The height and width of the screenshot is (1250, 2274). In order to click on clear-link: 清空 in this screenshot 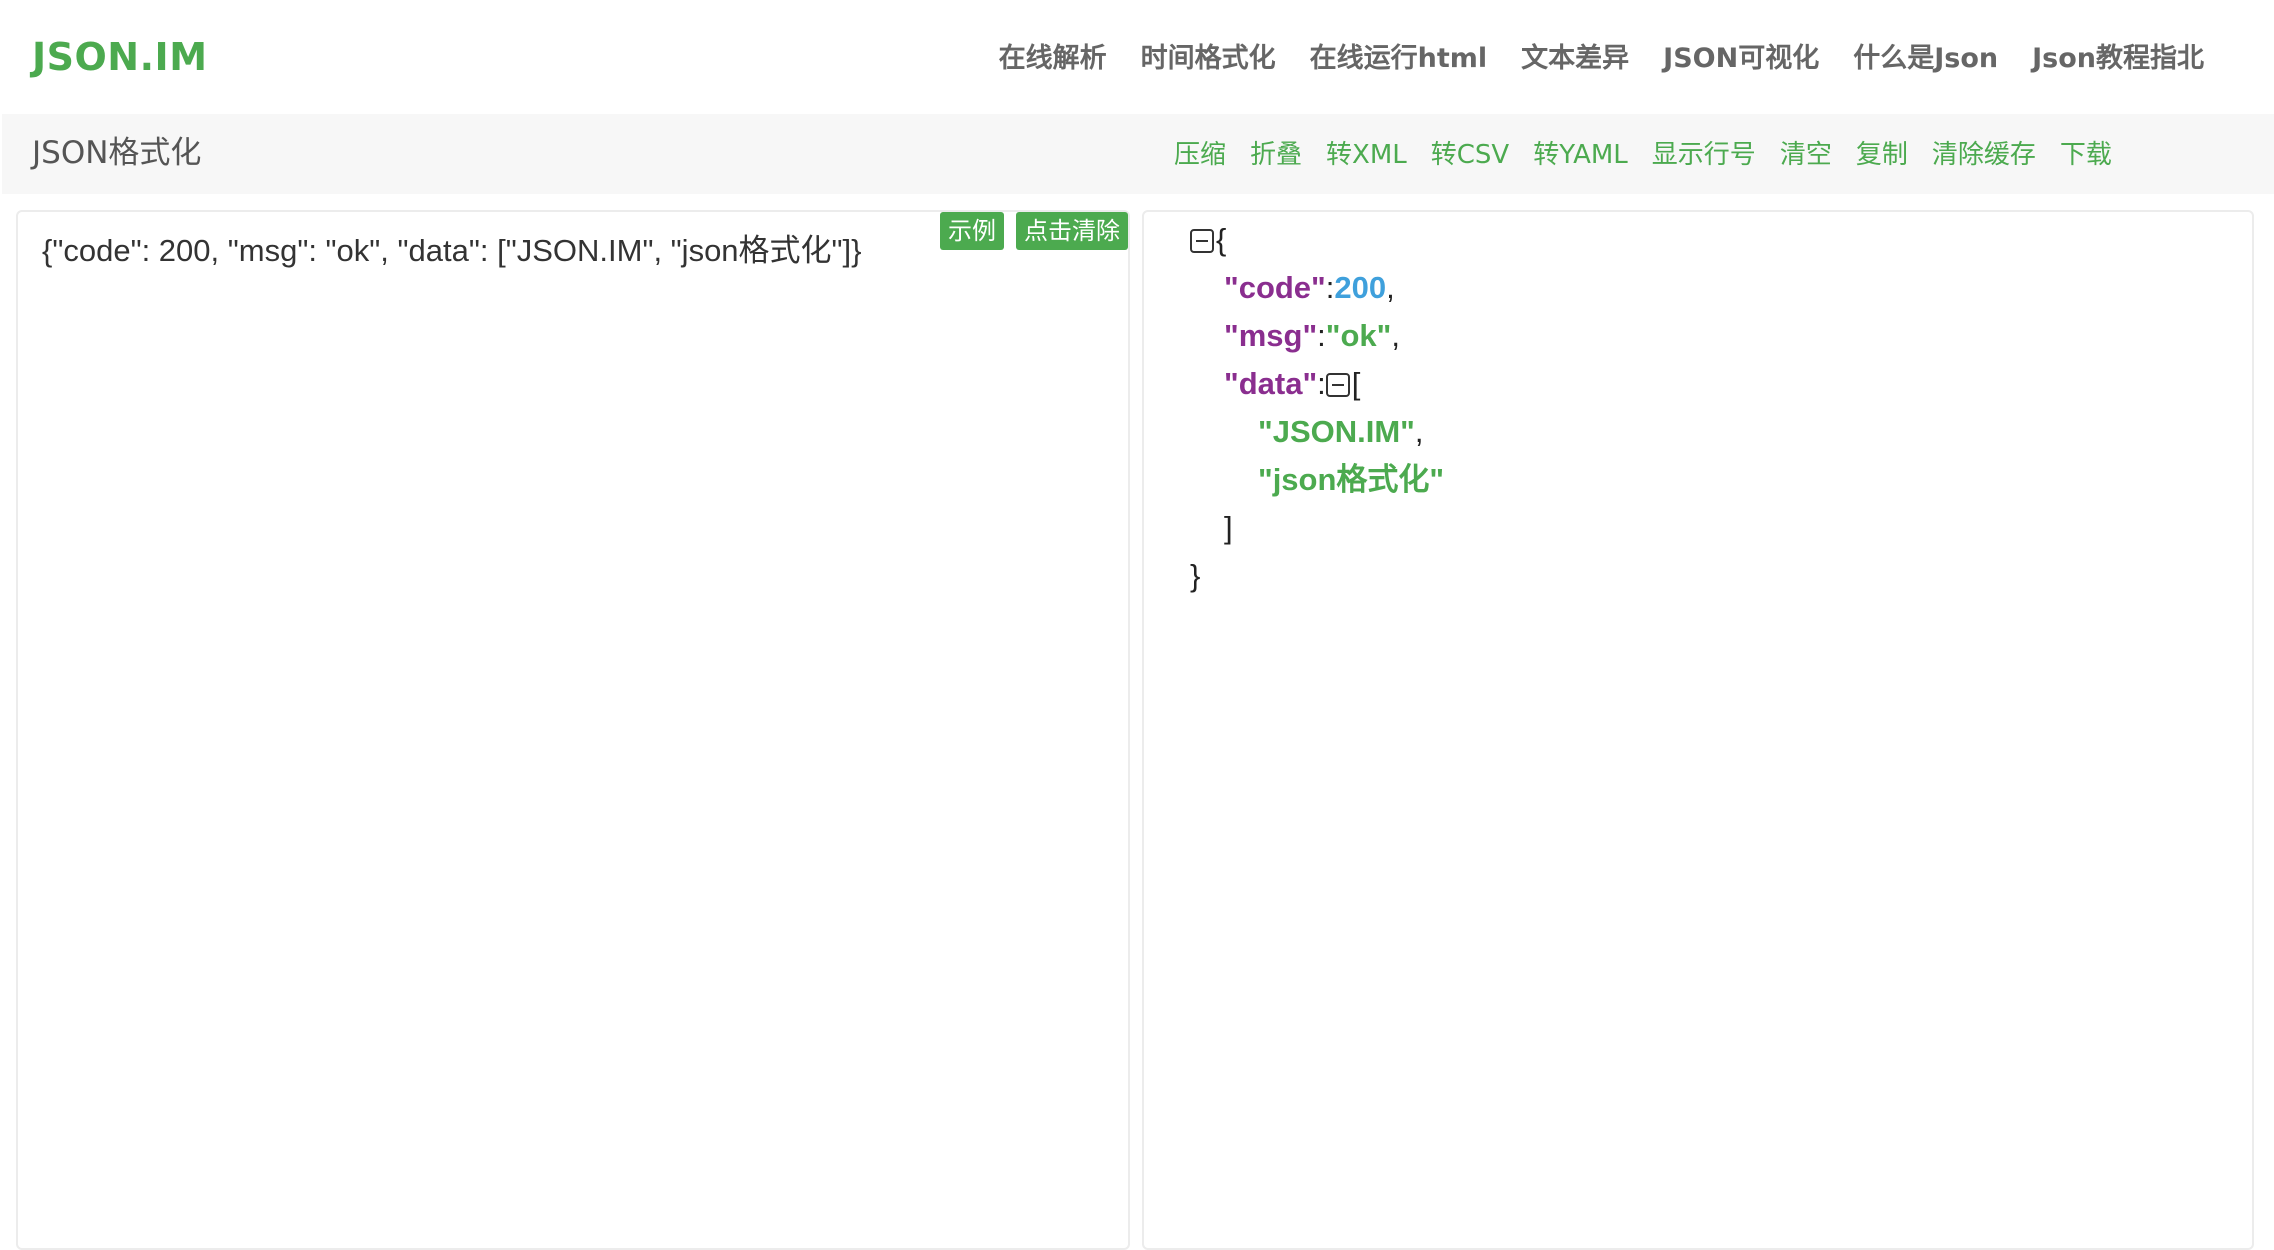, I will do `click(1806, 155)`.